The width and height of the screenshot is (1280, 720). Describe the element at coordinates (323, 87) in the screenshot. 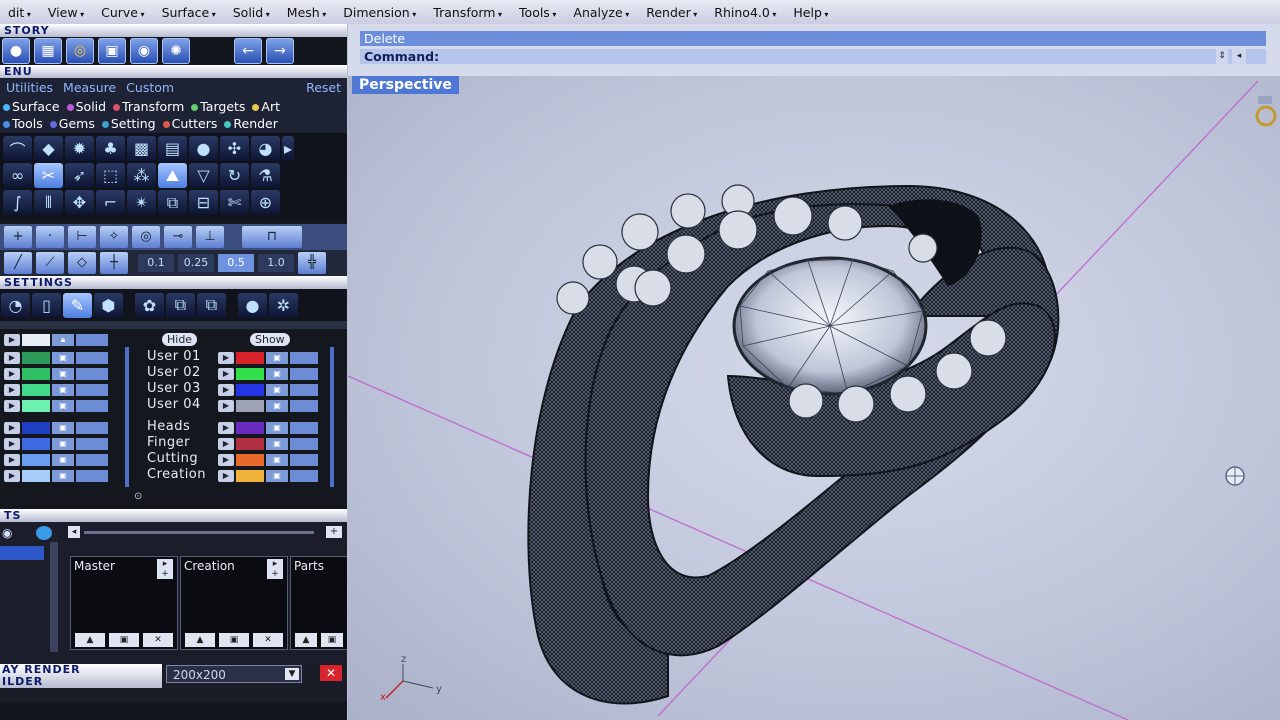

I see `reset-button: Reset` at that location.